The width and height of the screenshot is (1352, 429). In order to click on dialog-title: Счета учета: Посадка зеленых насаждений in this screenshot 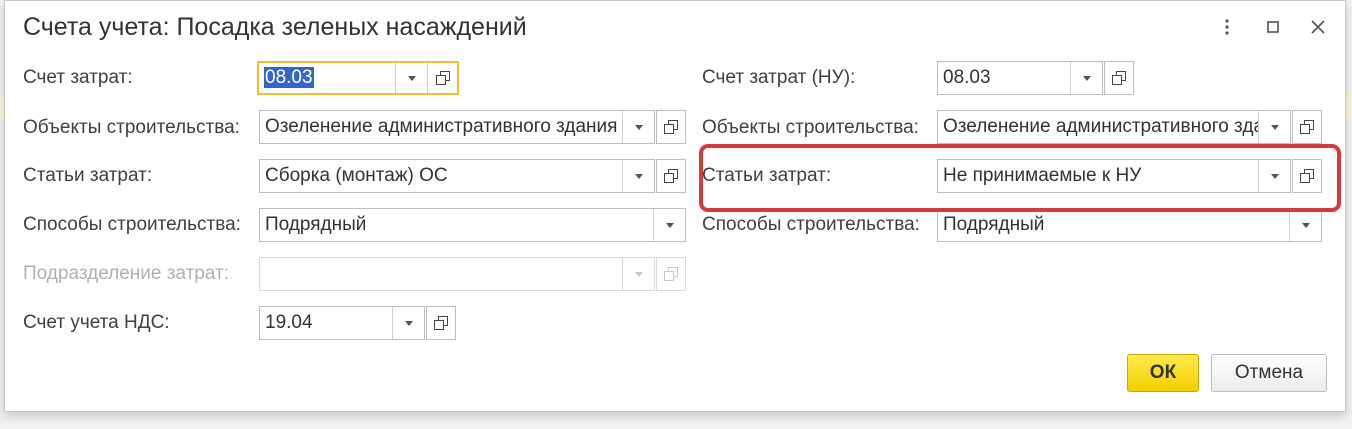, I will do `click(275, 27)`.